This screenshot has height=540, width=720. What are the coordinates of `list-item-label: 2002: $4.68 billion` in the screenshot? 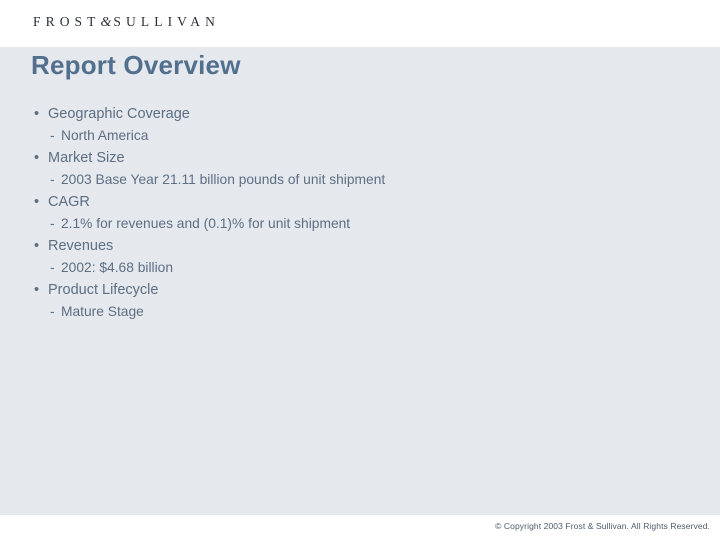 It's located at (117, 267).